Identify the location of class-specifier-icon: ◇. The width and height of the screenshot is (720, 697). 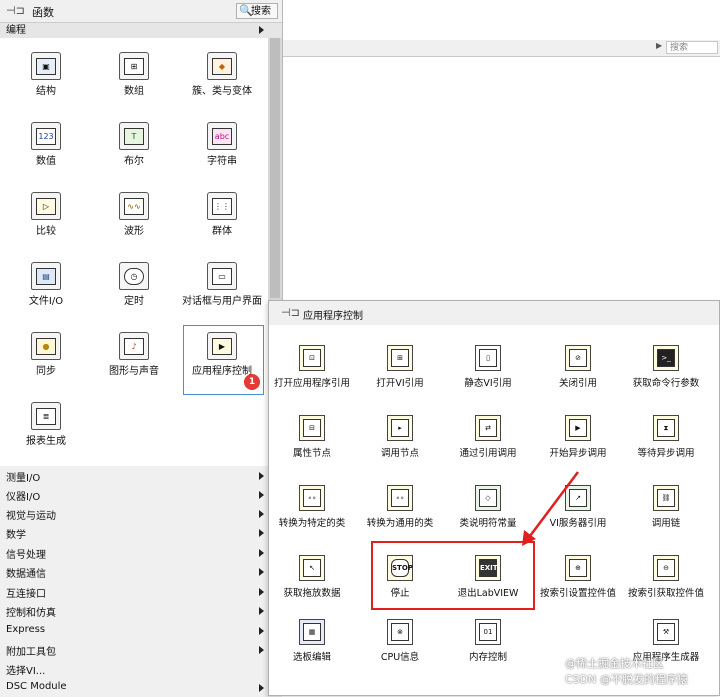
(488, 498).